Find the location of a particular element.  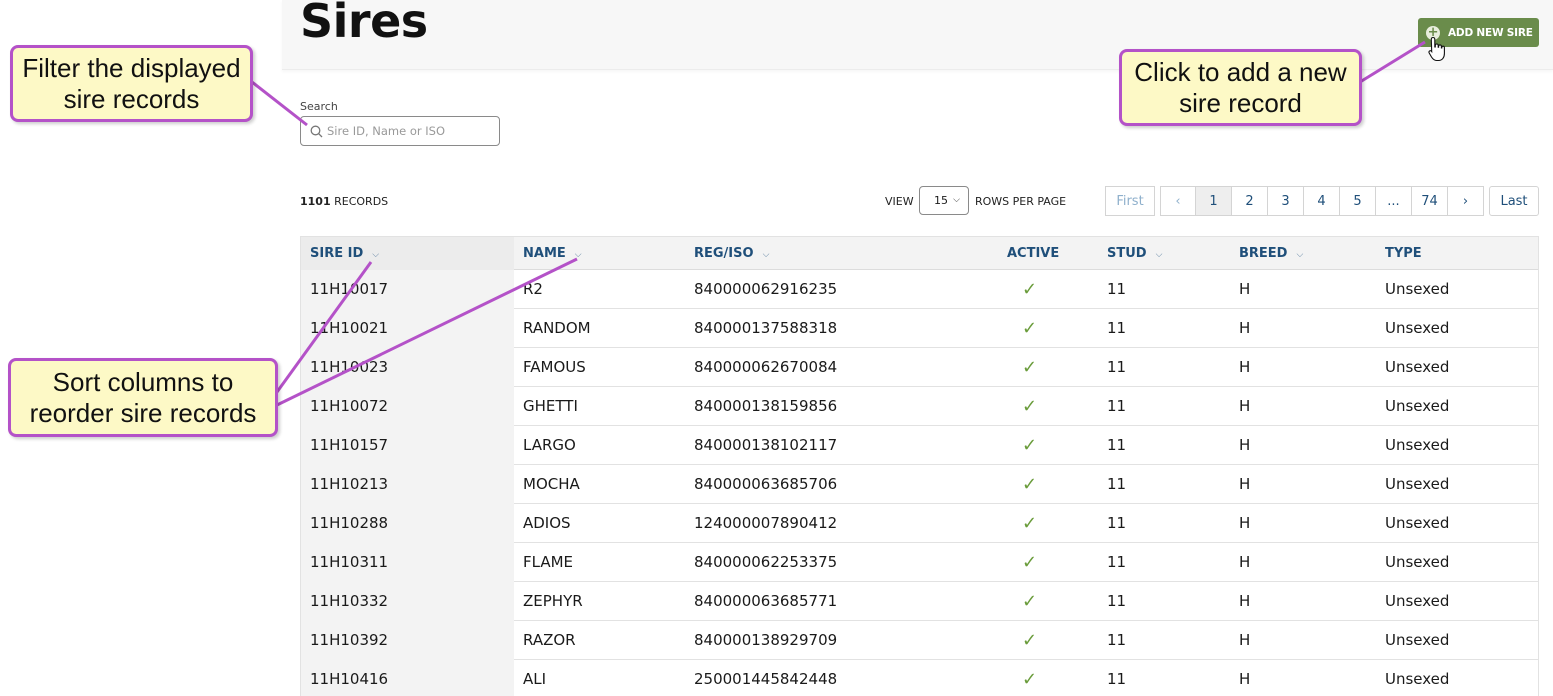

table-row: 11H10392 RAZOR 840000138929709 ✓ 11 H Unsexed is located at coordinates (919, 640).